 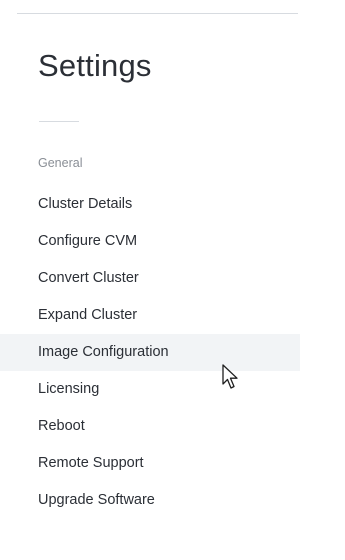 What do you see at coordinates (150, 278) in the screenshot?
I see `menu-item-convert-cluster: Convert Cluster` at bounding box center [150, 278].